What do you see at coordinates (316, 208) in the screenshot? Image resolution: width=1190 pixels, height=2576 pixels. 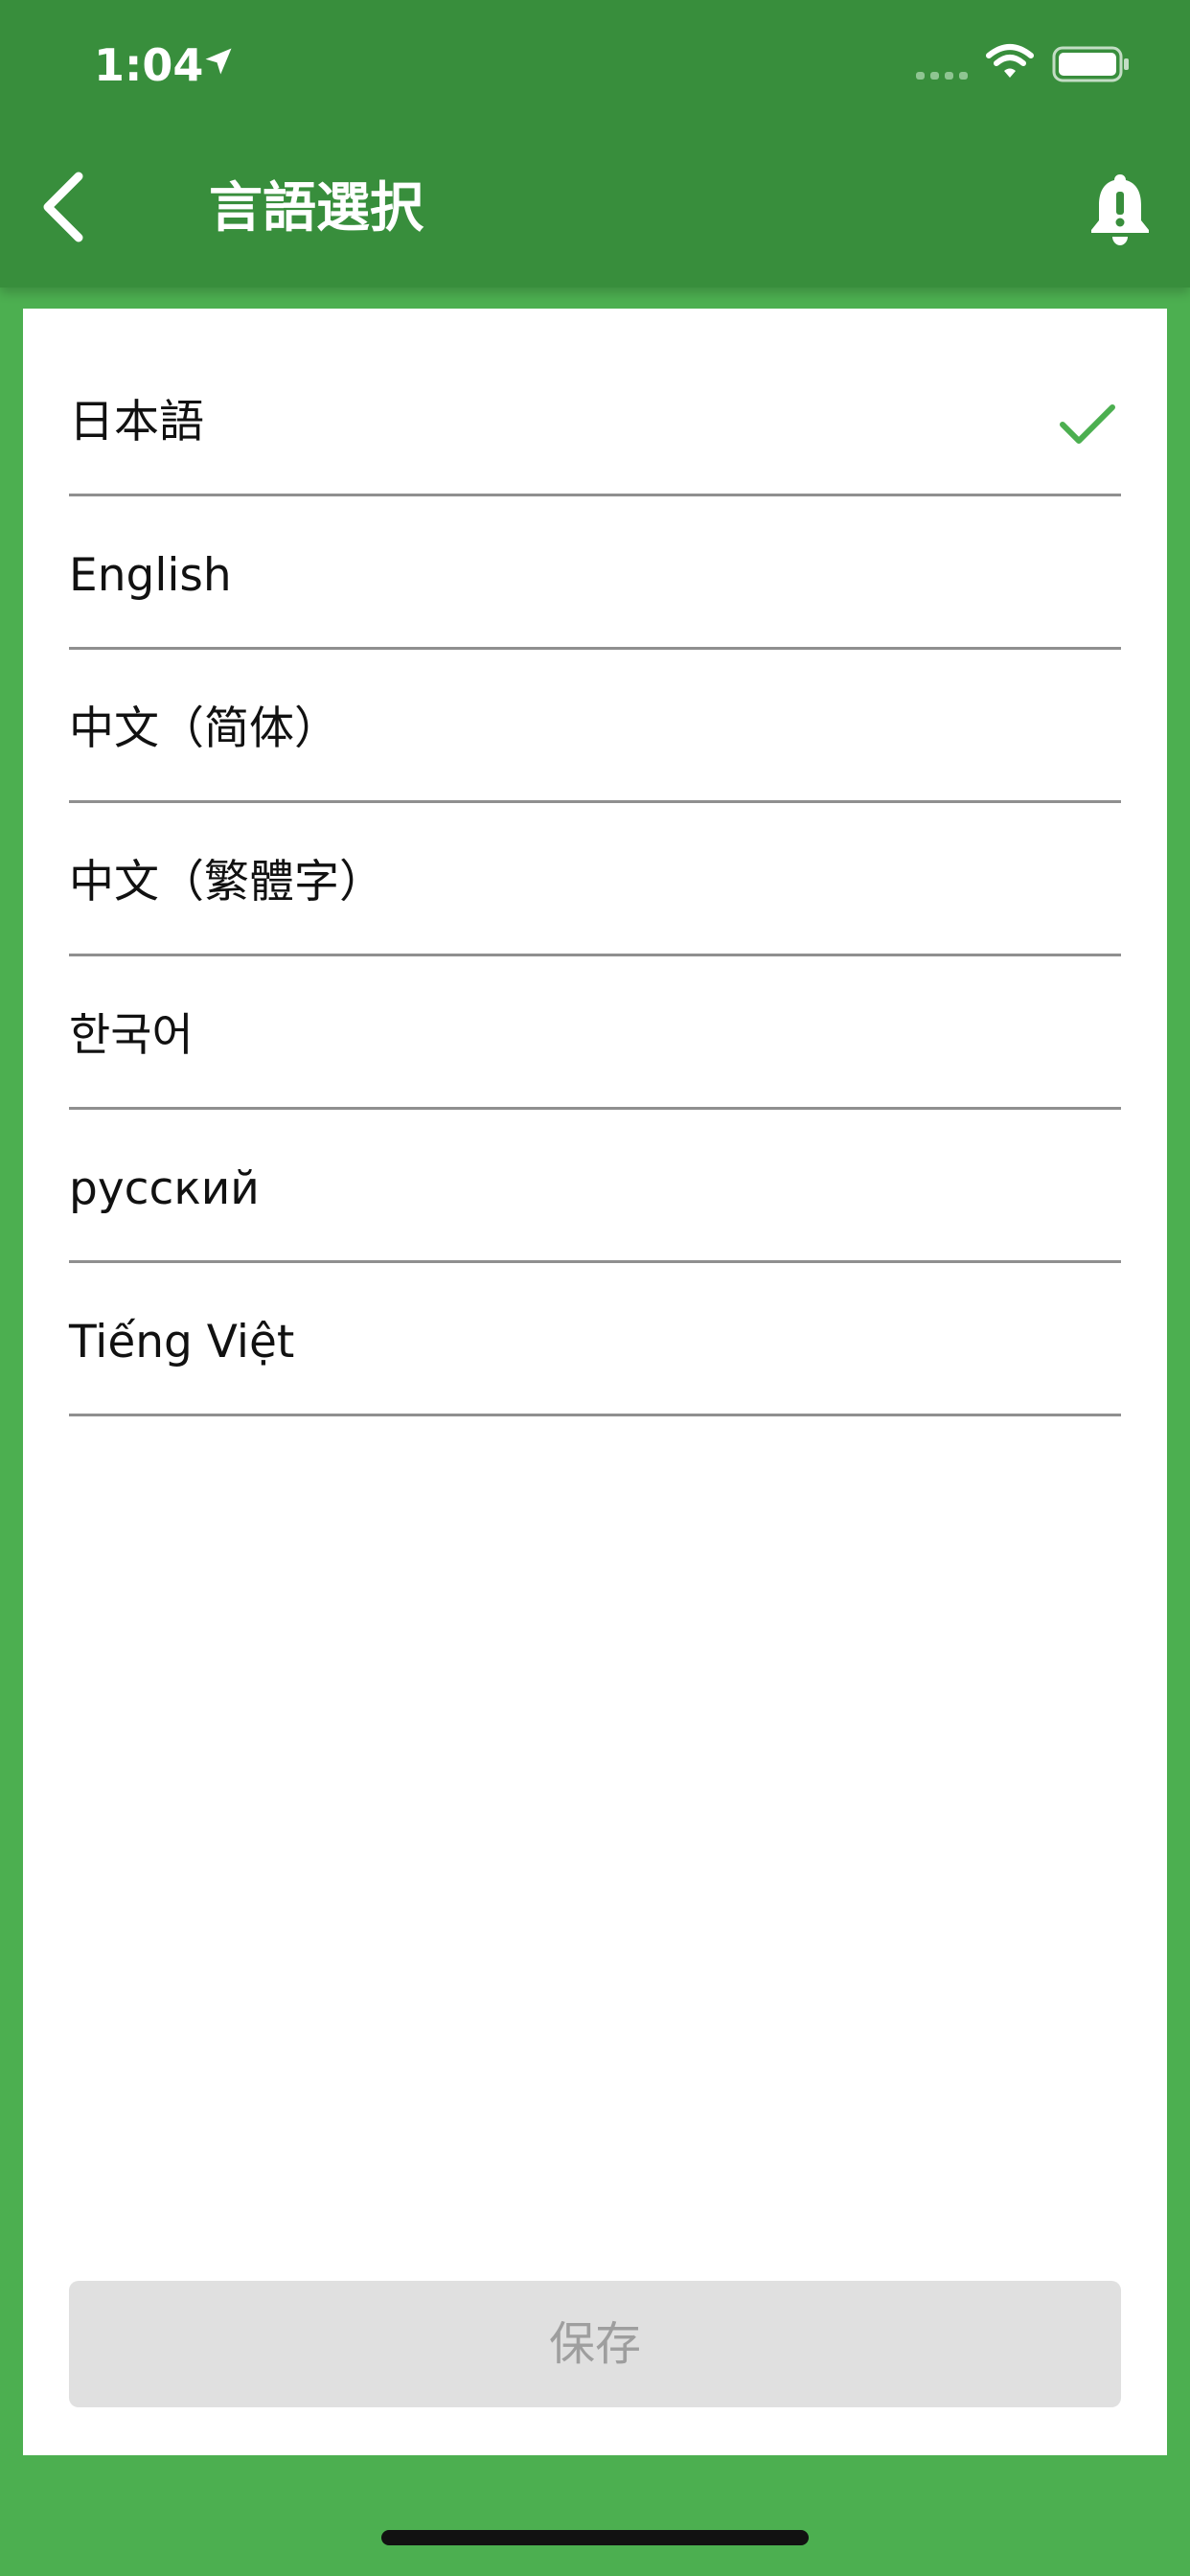 I see `page-title: 言語選択` at bounding box center [316, 208].